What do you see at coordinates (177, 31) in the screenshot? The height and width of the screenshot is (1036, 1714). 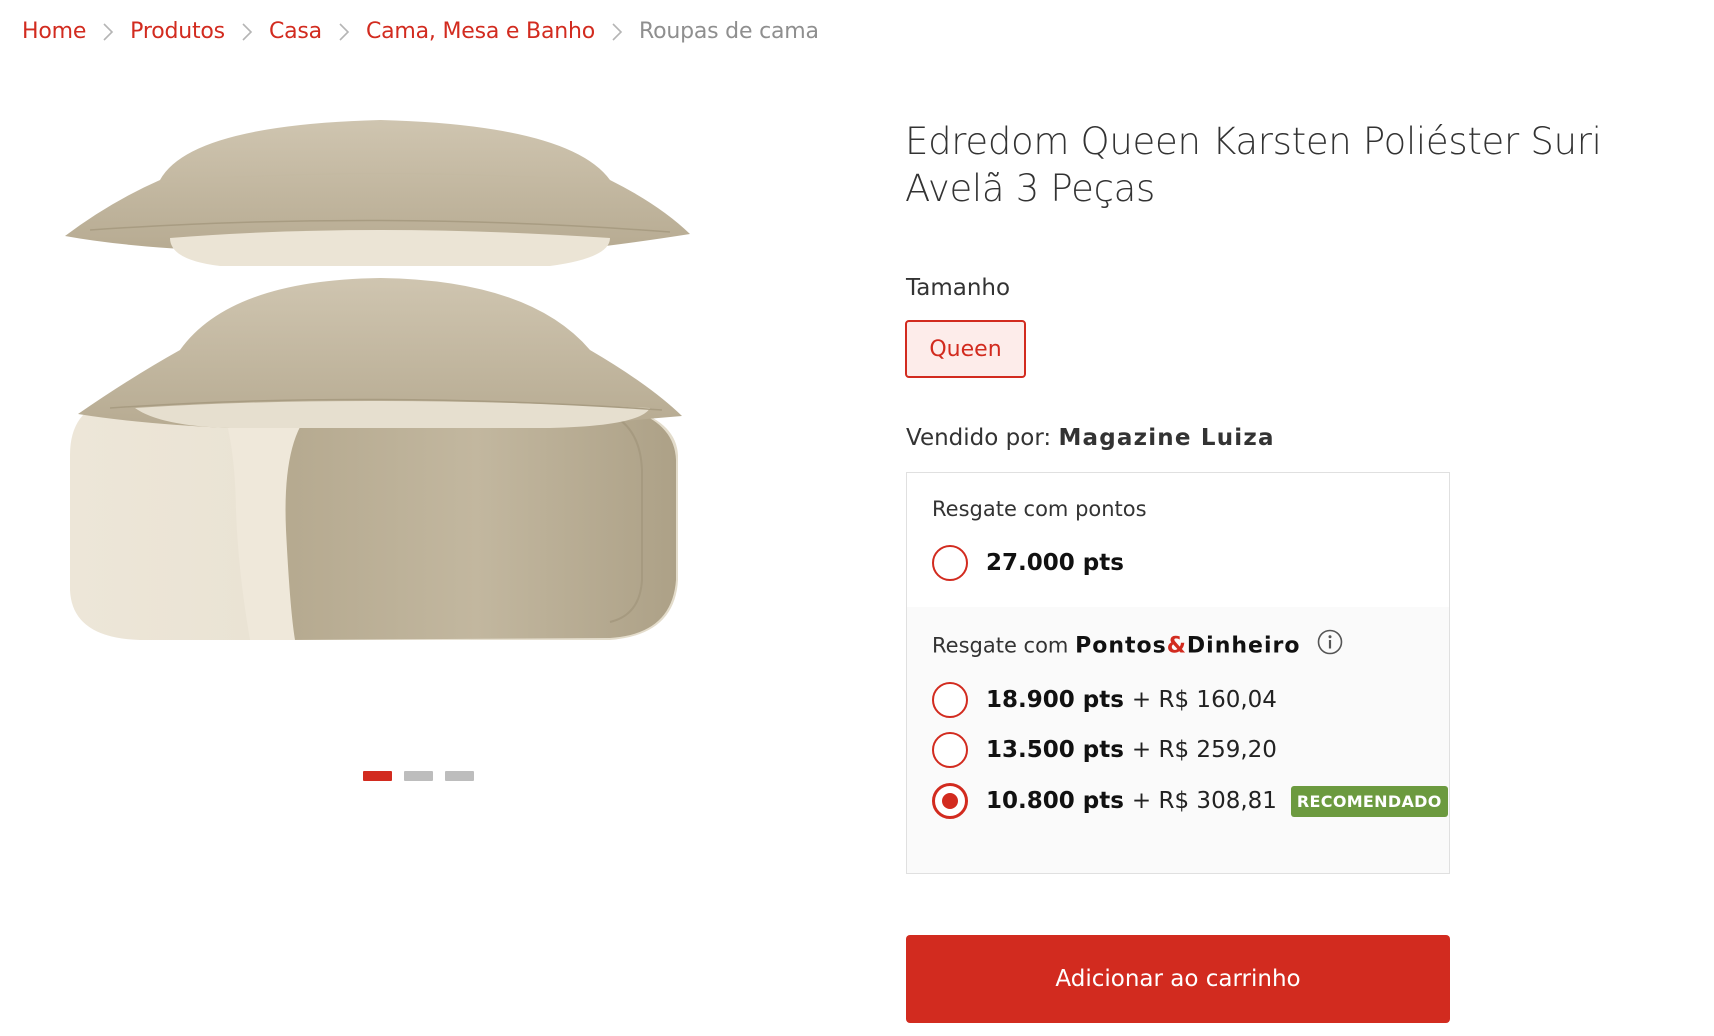 I see `breadcrumb-link-produtos: Produtos` at bounding box center [177, 31].